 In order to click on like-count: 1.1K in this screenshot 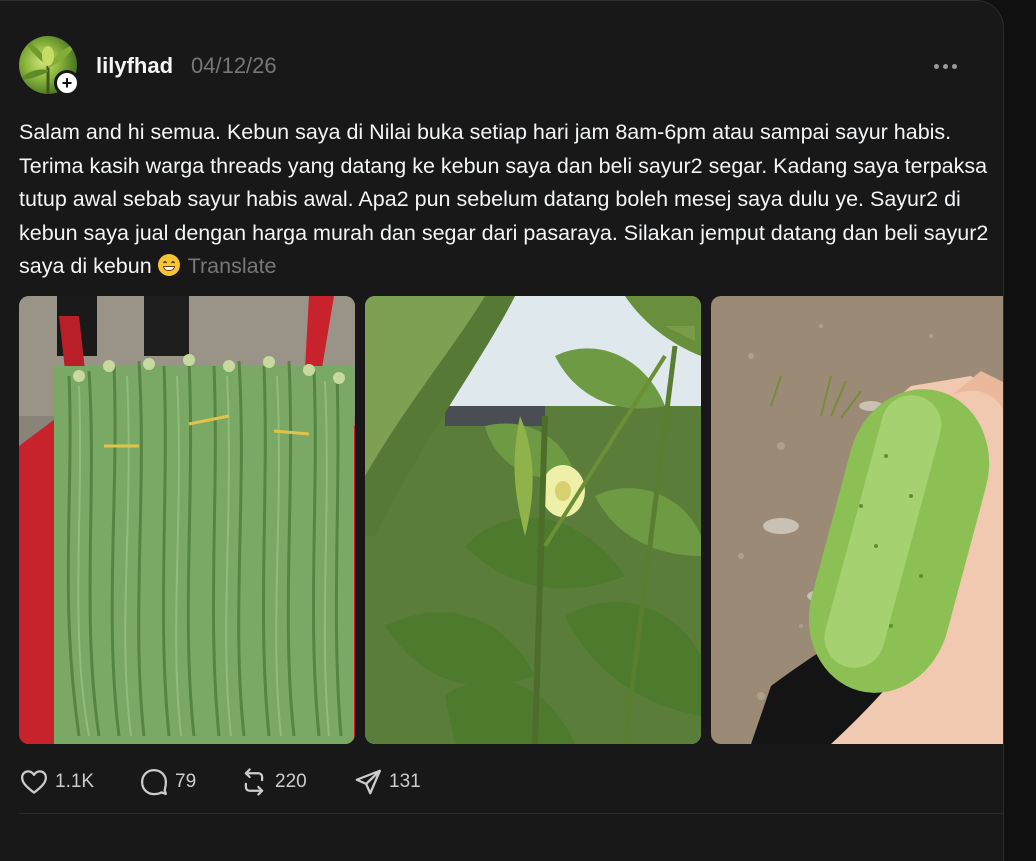, I will do `click(75, 781)`.